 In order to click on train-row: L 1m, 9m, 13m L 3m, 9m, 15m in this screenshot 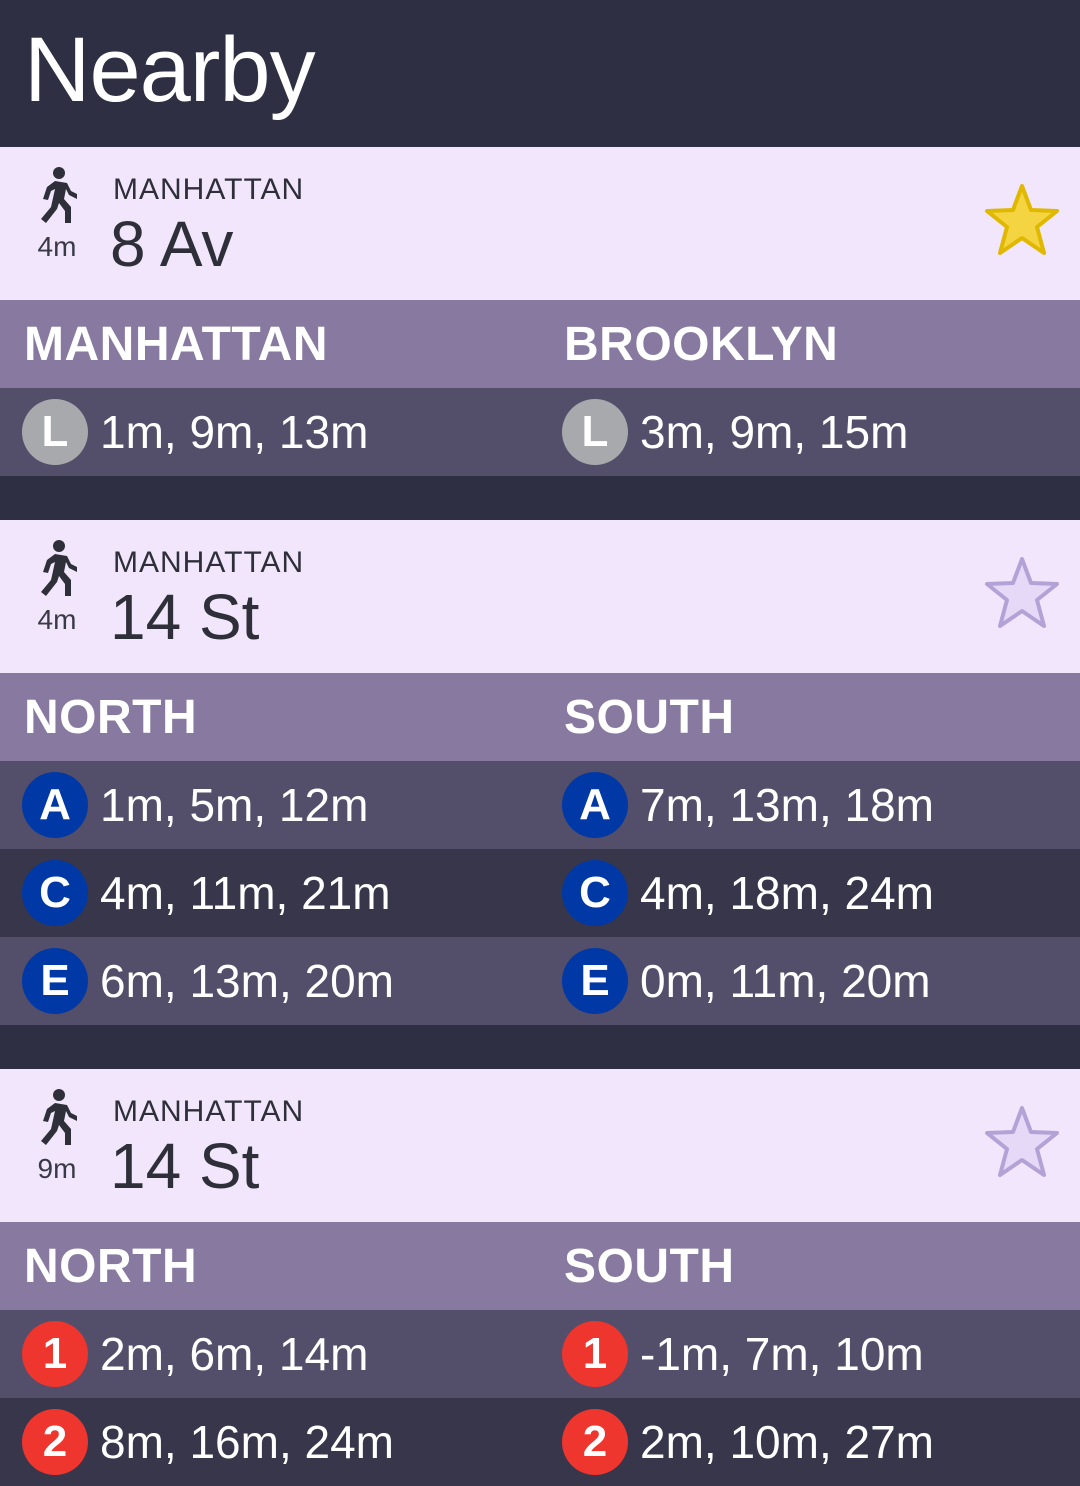, I will do `click(540, 432)`.